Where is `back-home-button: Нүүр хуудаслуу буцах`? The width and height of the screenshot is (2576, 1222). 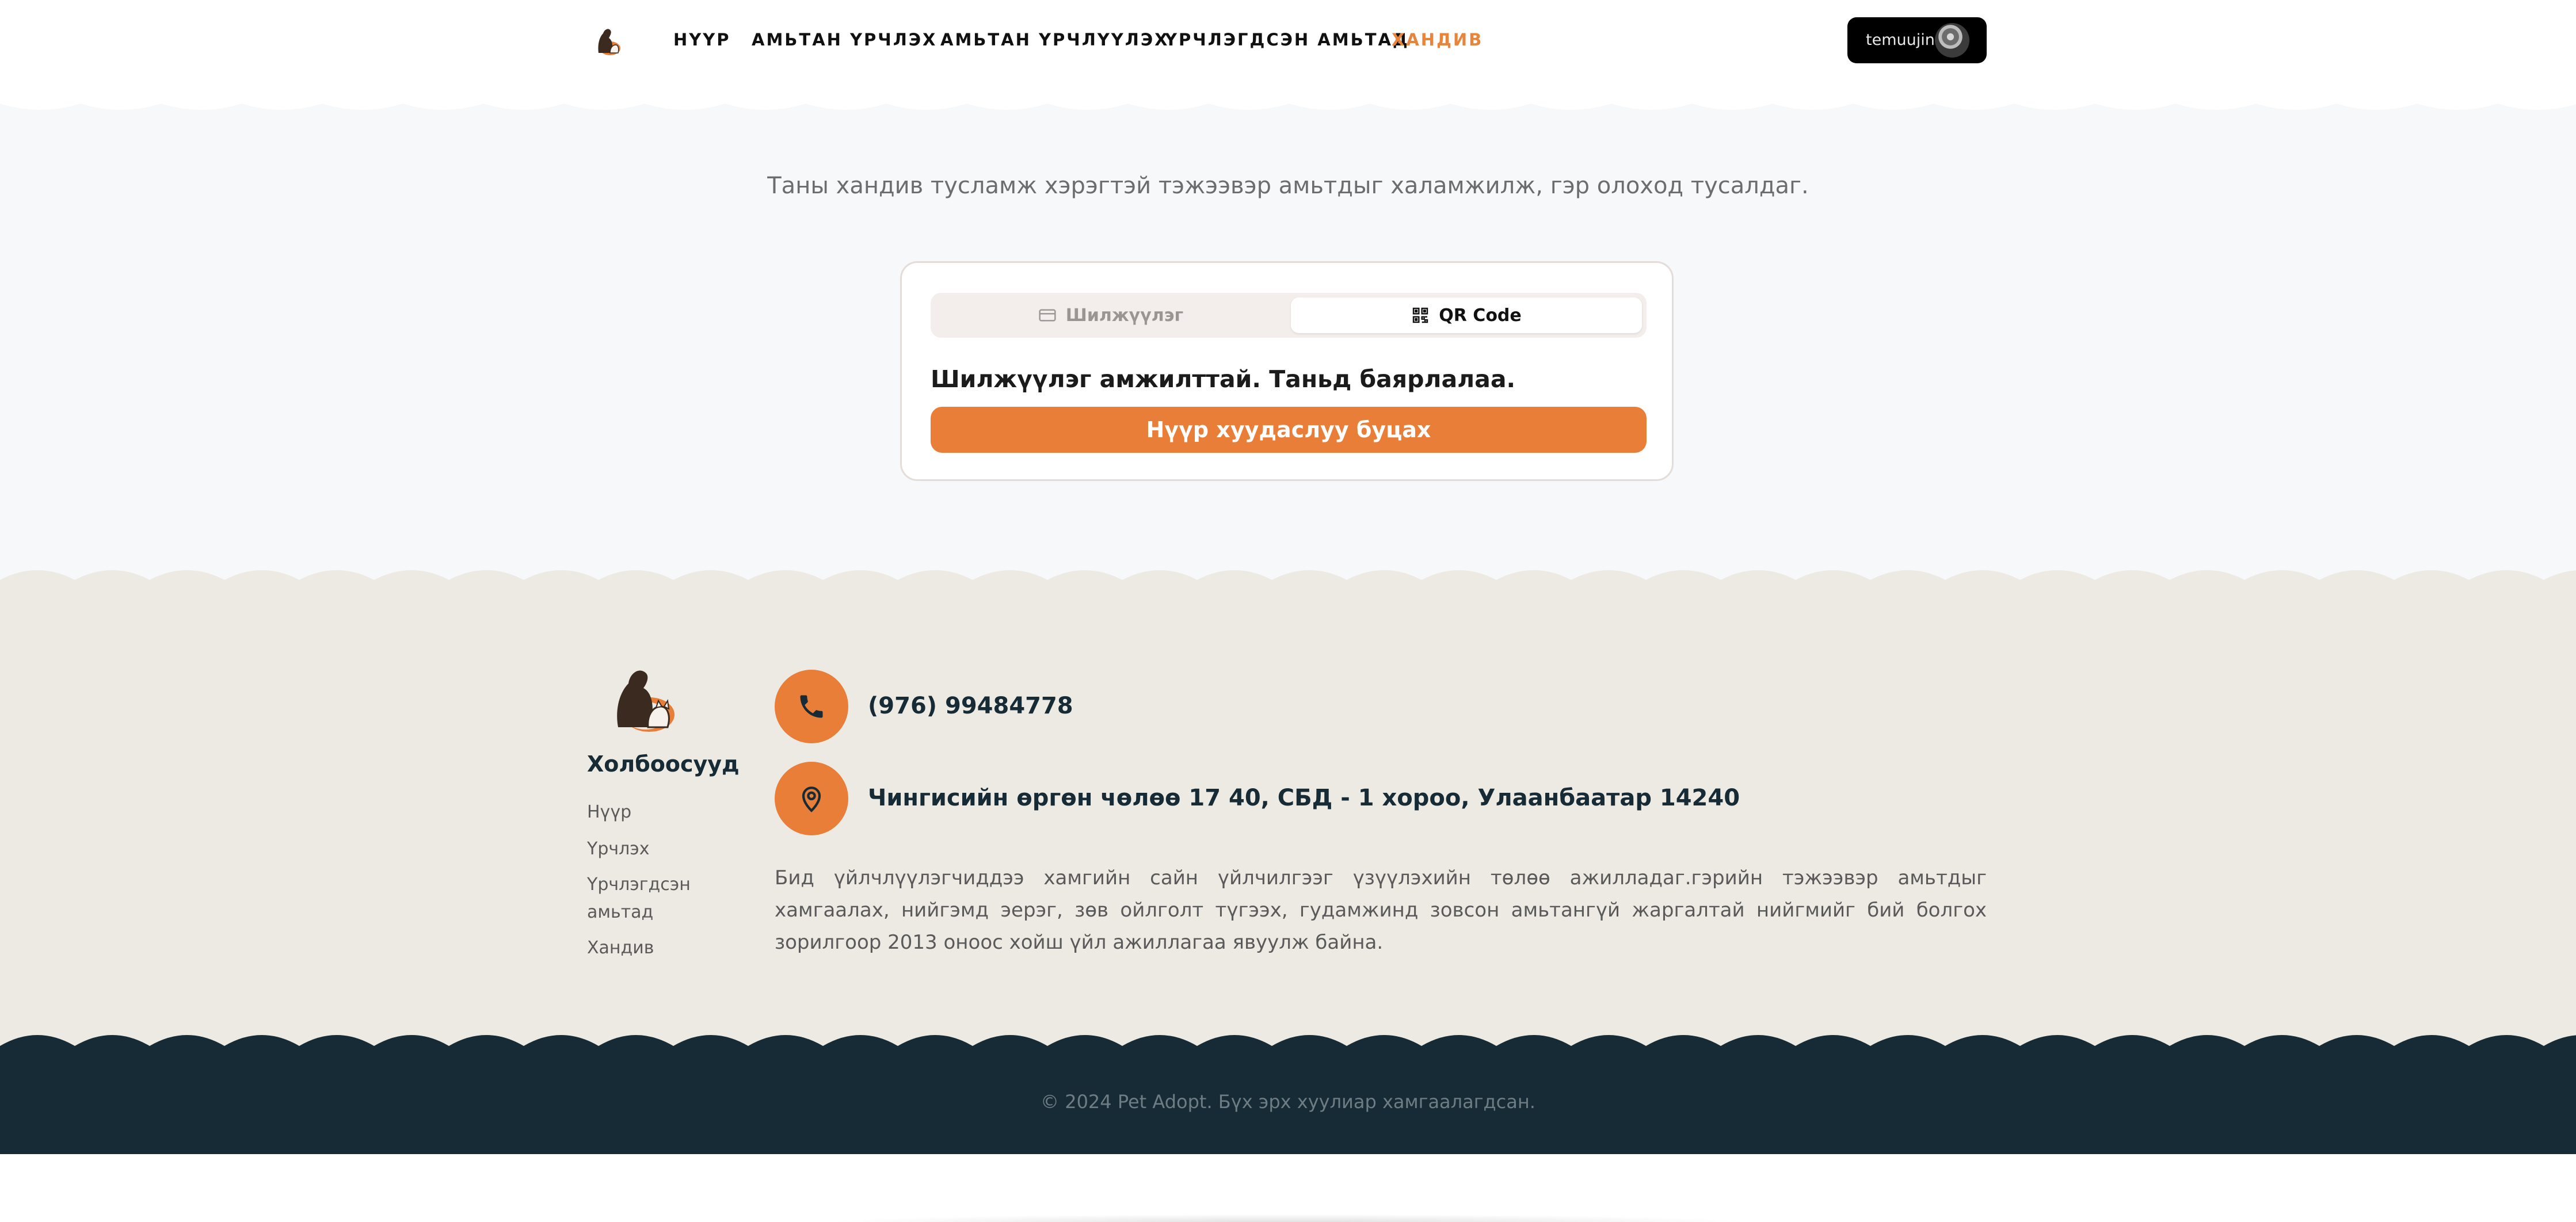 back-home-button: Нүүр хуудаслуу буцах is located at coordinates (1289, 430).